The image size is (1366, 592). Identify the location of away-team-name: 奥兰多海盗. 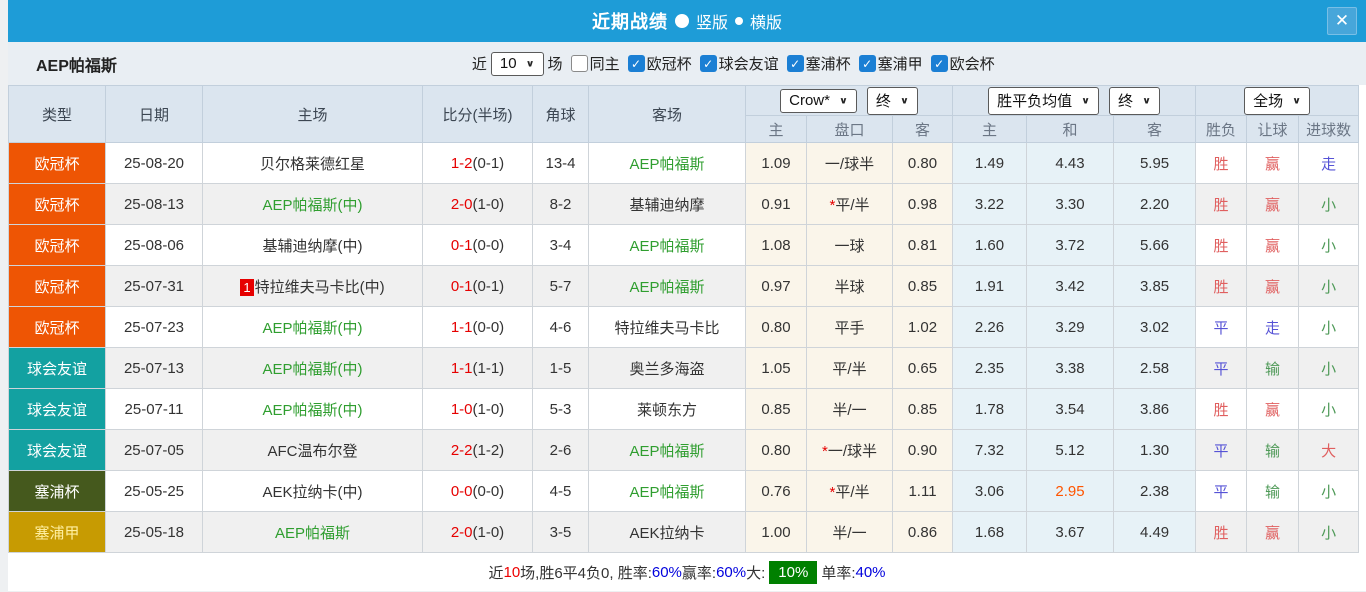
(667, 369).